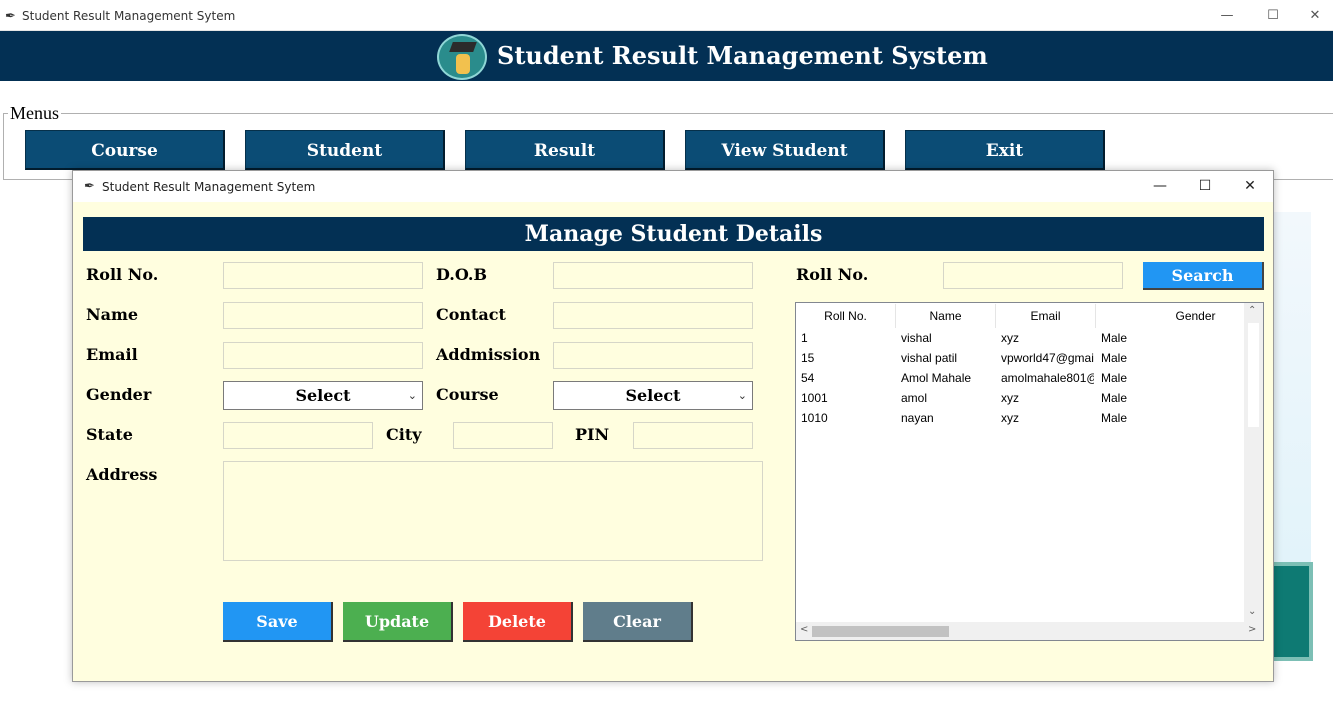 The image size is (1333, 718). I want to click on state-input, so click(298, 435).